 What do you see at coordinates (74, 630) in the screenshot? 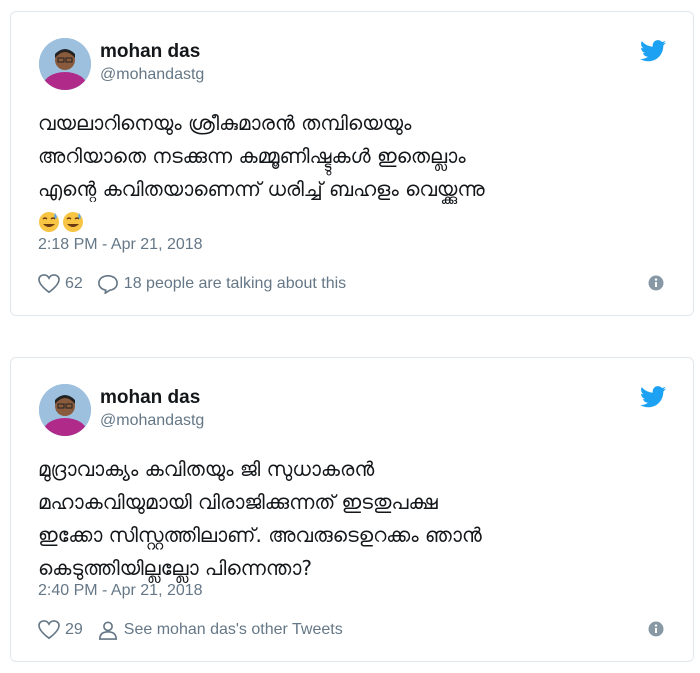
I see `like-count: 29` at bounding box center [74, 630].